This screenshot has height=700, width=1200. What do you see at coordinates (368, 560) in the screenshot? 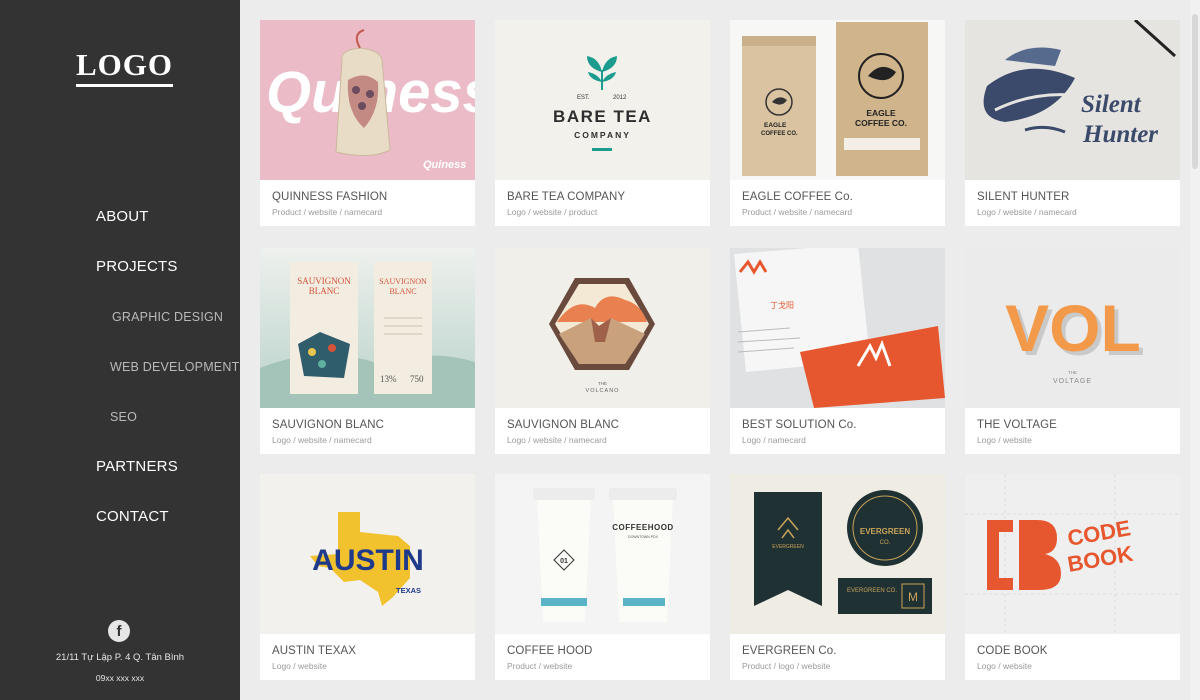
I see `austin-text: AUSTIN` at bounding box center [368, 560].